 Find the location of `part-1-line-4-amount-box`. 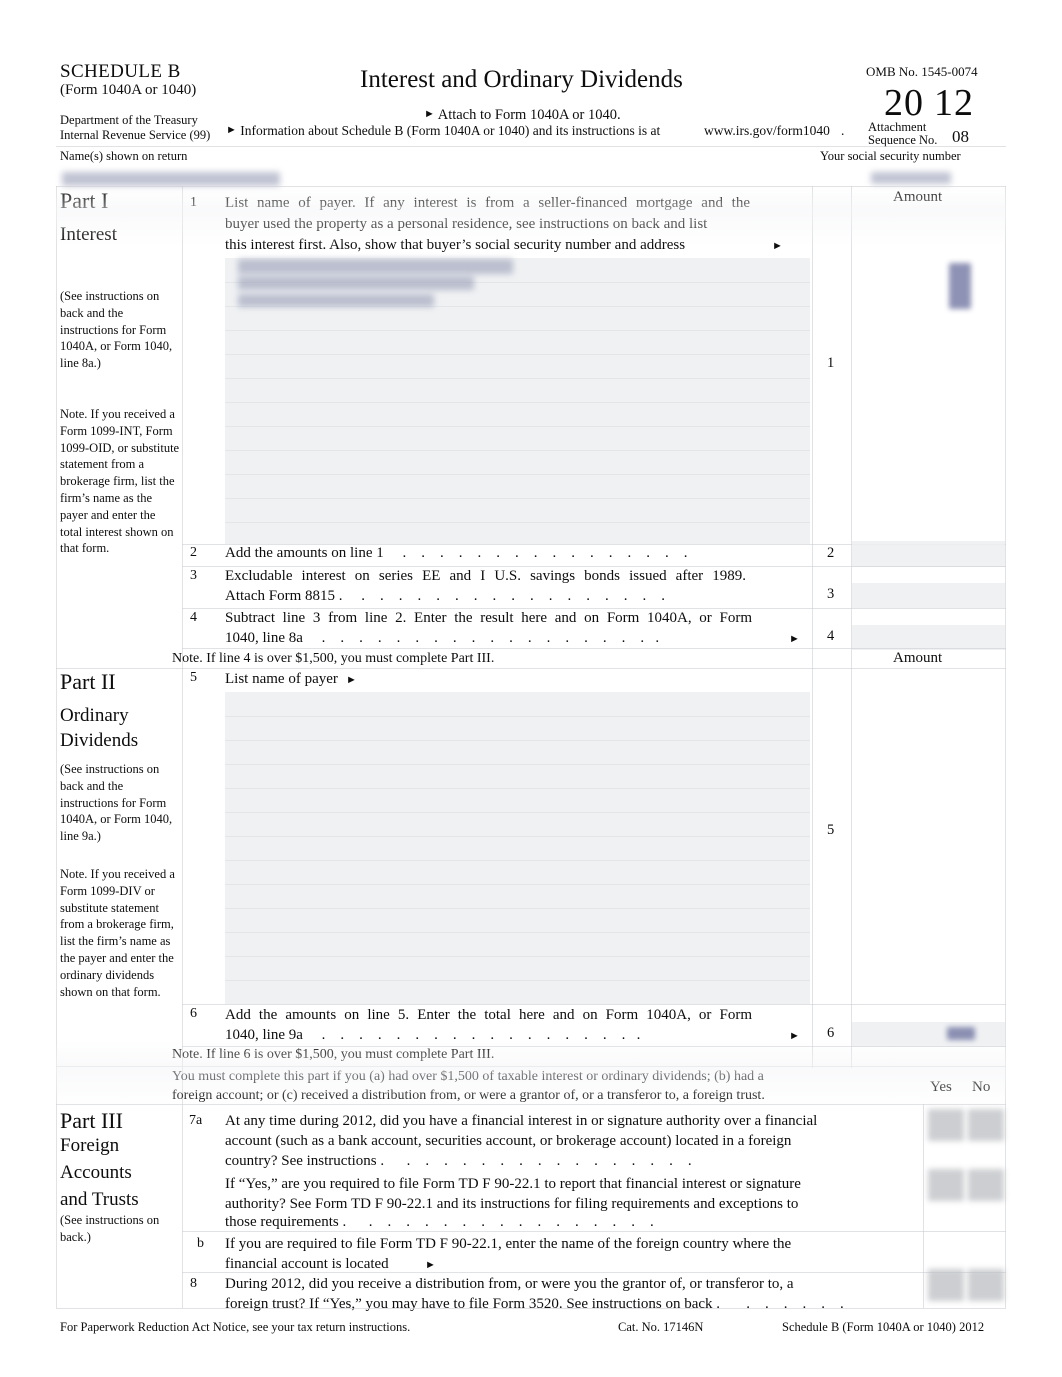

part-1-line-4-amount-box is located at coordinates (928, 637).